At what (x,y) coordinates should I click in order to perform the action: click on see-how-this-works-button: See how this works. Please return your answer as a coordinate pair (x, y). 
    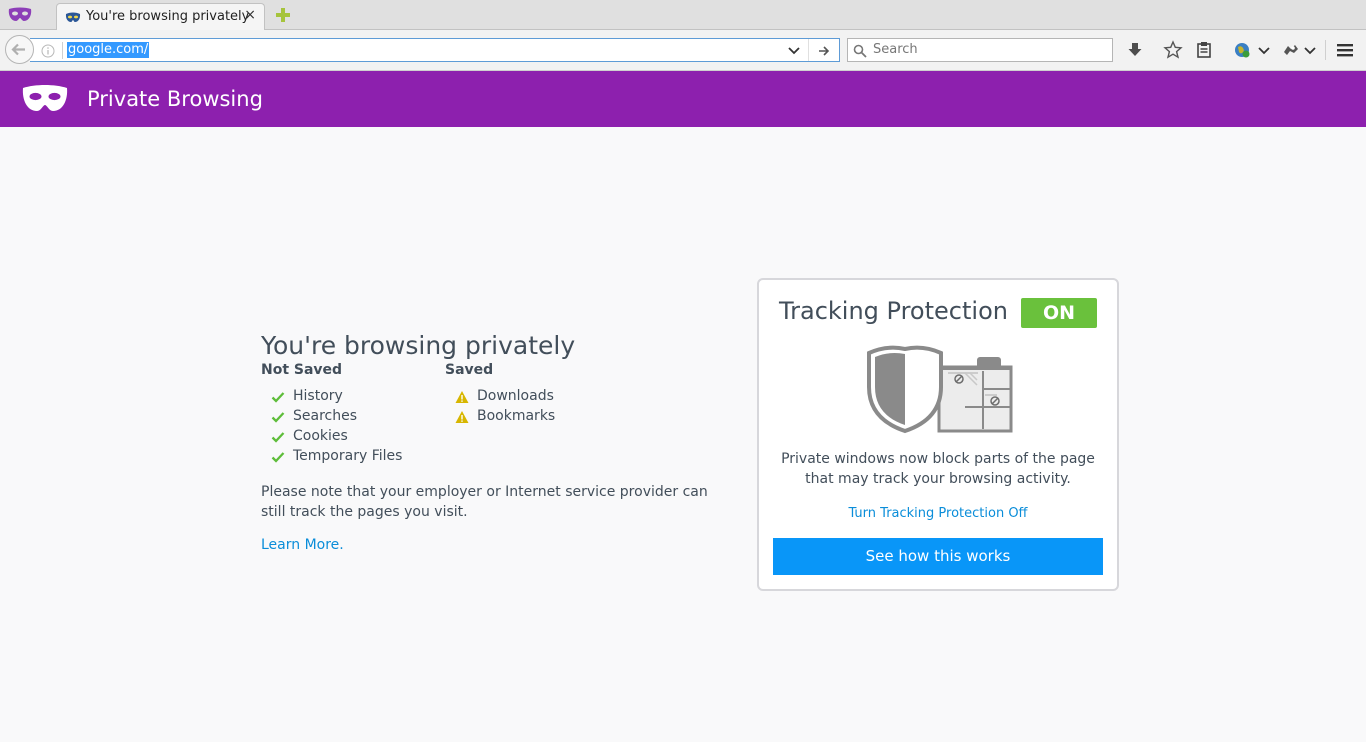
    Looking at the image, I should click on (938, 556).